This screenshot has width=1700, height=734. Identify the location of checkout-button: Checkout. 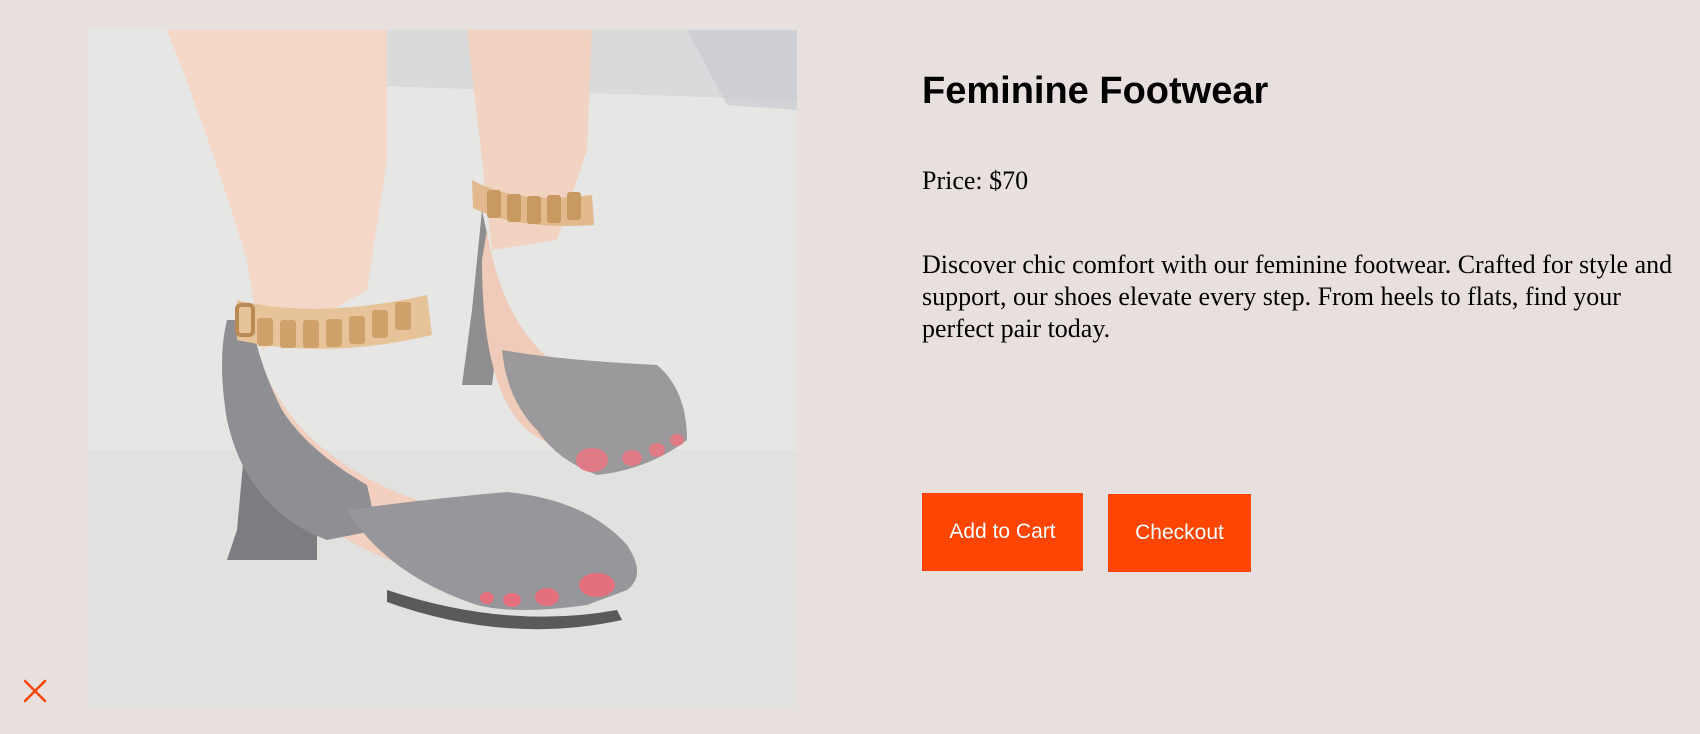
(1179, 533).